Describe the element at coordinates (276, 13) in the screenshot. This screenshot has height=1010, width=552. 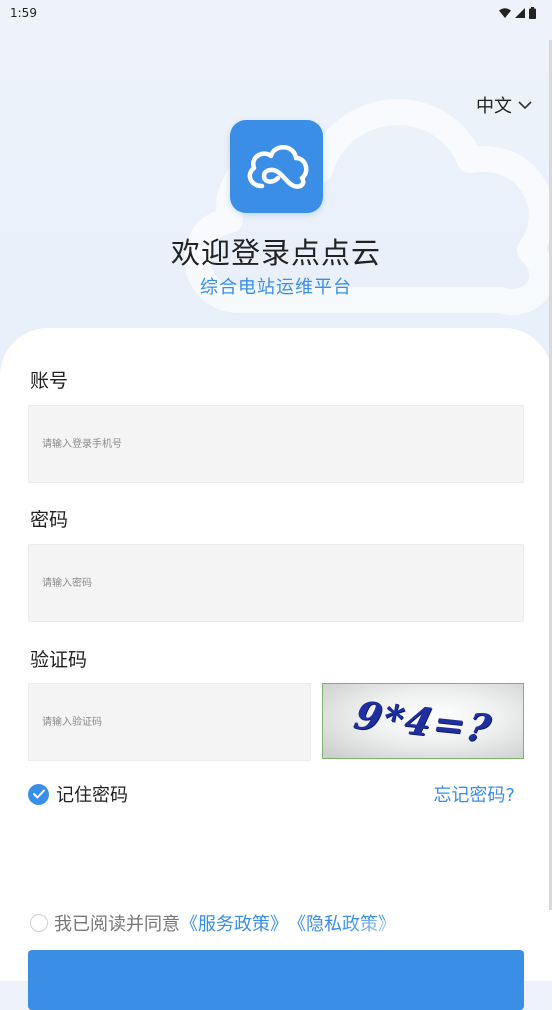
I see `status-bar: 1:59` at that location.